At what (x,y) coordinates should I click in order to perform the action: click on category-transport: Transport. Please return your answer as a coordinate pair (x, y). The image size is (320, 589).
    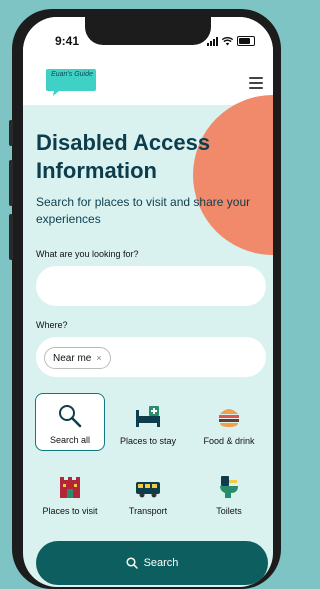
    Looking at the image, I should click on (148, 492).